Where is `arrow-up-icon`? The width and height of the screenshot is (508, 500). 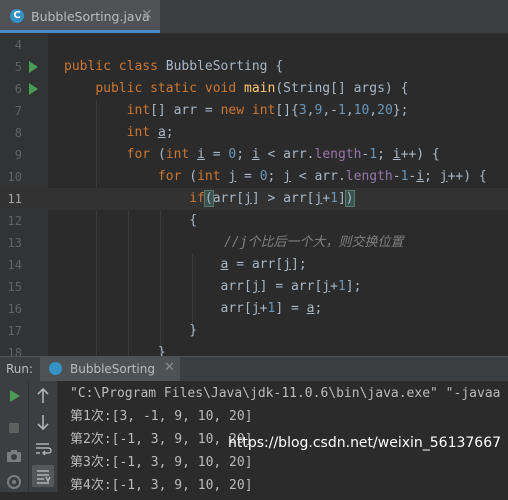
arrow-up-icon is located at coordinates (43, 396).